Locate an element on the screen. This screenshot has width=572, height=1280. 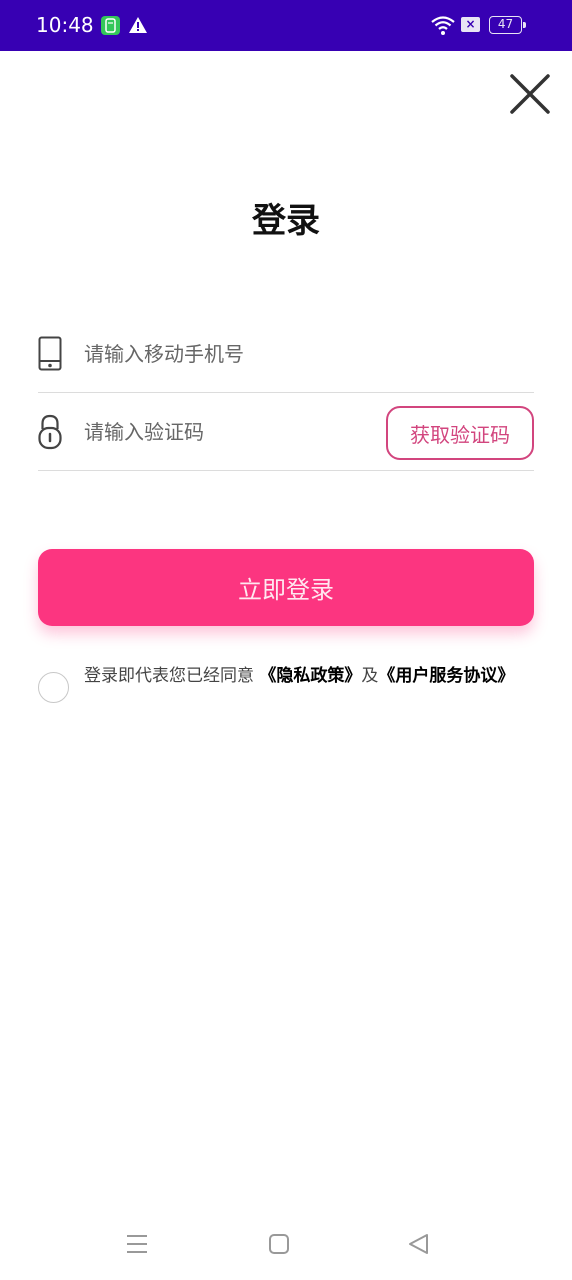
wifi-icon is located at coordinates (443, 27).